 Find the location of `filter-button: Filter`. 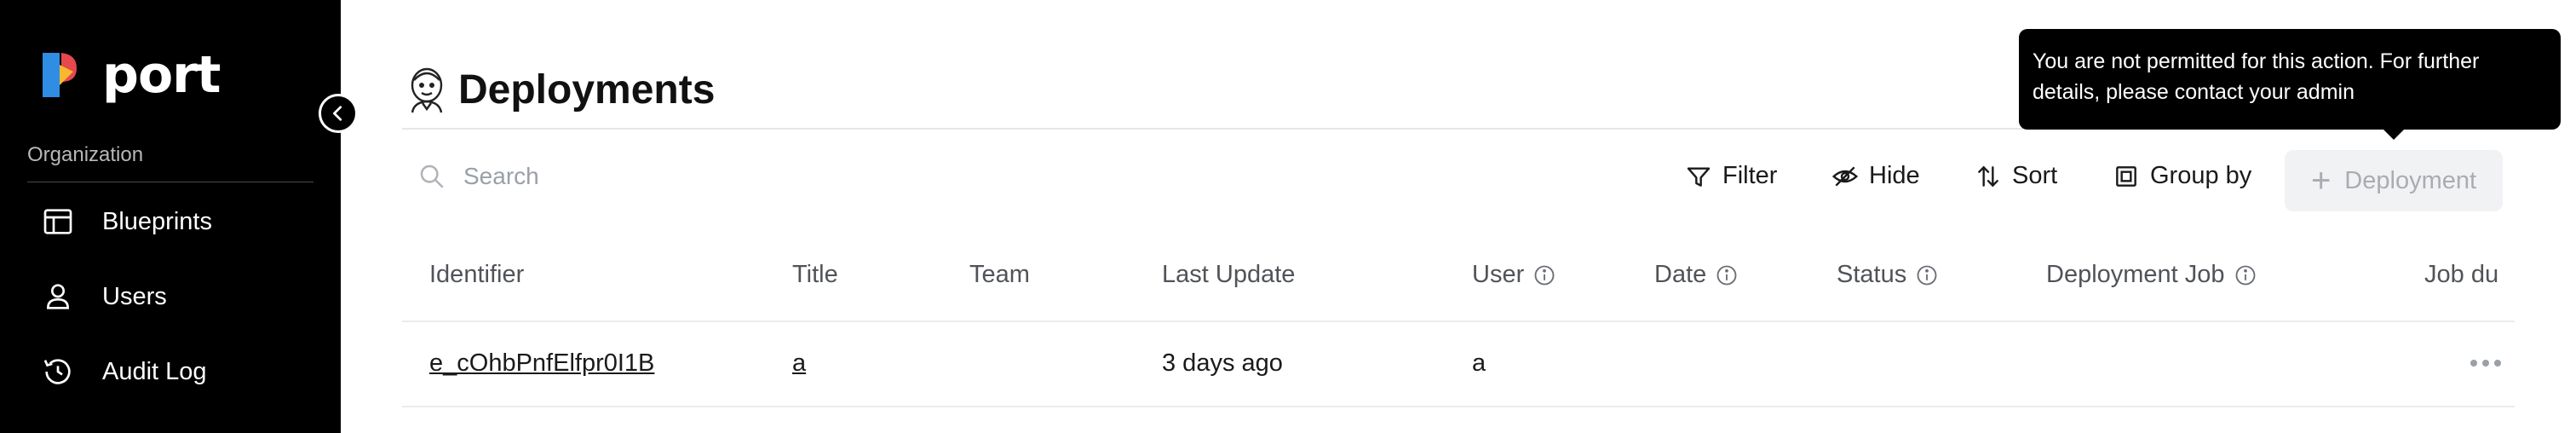

filter-button: Filter is located at coordinates (1731, 176).